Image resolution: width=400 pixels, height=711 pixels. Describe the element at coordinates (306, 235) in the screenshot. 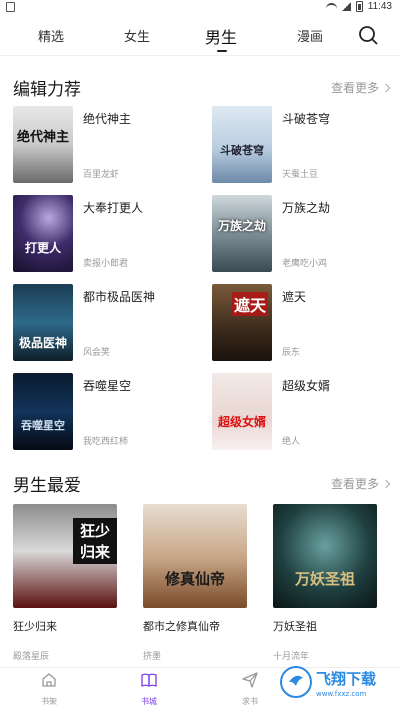

I see `book-card: 万族之劫 万族之劫 老鹰吃小鸡` at that location.